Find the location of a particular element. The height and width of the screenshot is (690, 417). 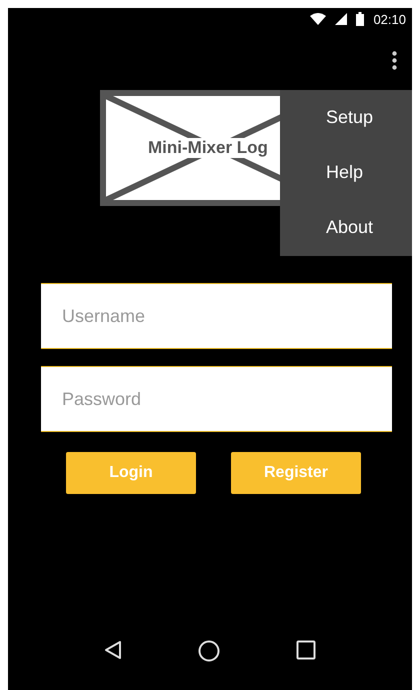

menu-item: About is located at coordinates (346, 227).